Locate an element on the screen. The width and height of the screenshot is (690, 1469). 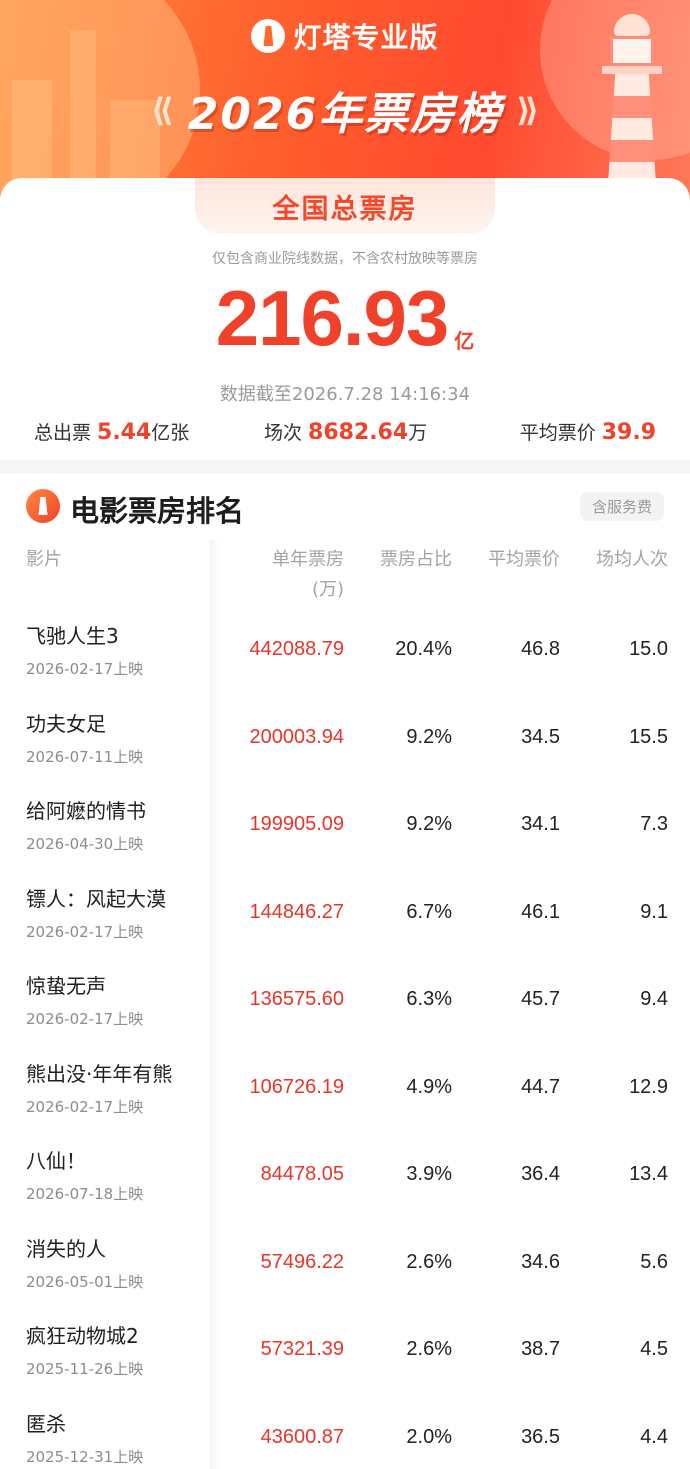
box-office: 57496.22 is located at coordinates (302, 1261).